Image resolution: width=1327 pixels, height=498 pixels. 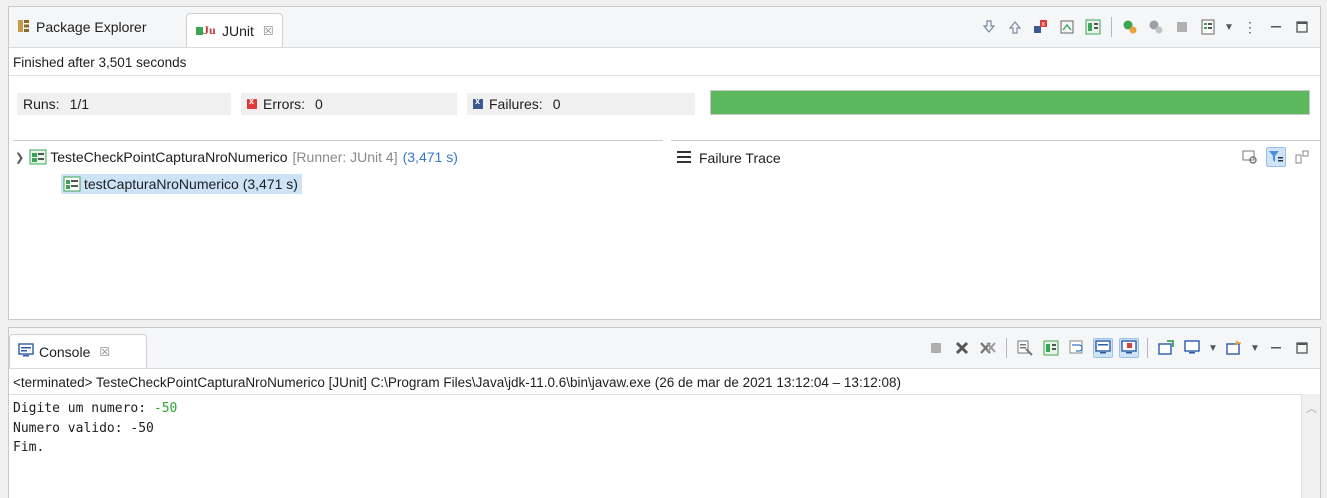 What do you see at coordinates (319, 104) in the screenshot?
I see `errors-value: 0` at bounding box center [319, 104].